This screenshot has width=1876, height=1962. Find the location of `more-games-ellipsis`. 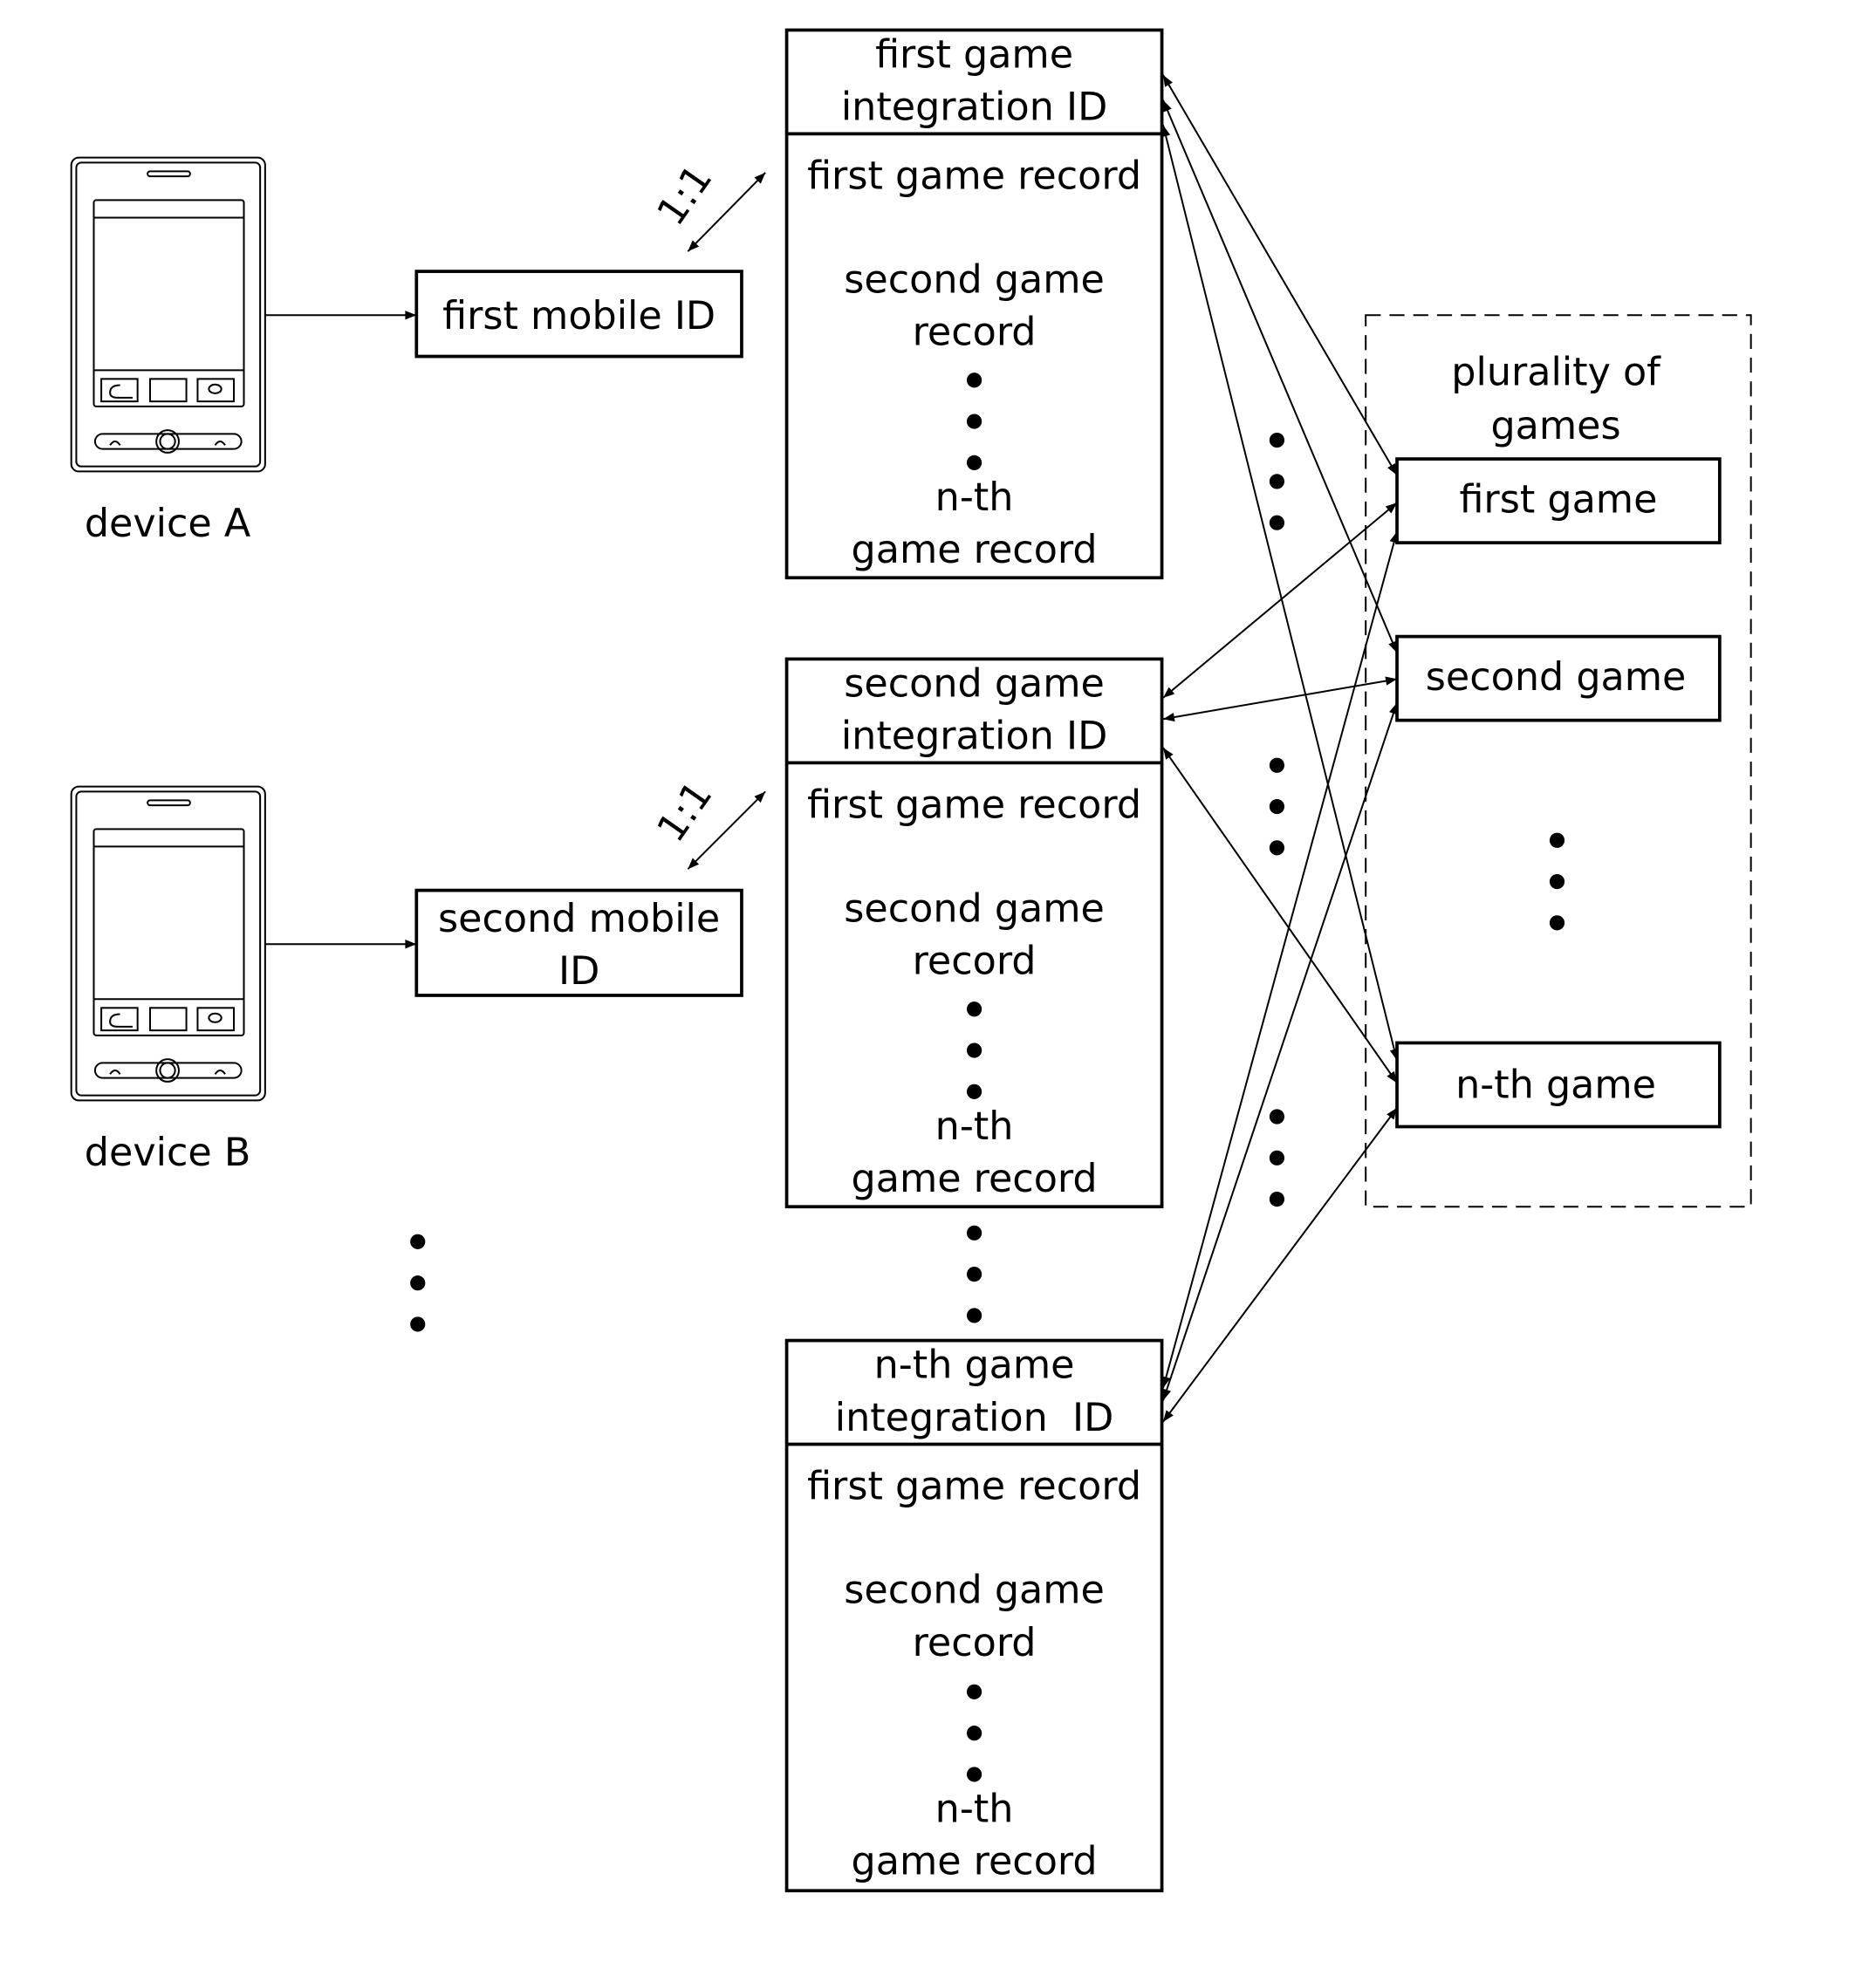

more-games-ellipsis is located at coordinates (1557, 882).